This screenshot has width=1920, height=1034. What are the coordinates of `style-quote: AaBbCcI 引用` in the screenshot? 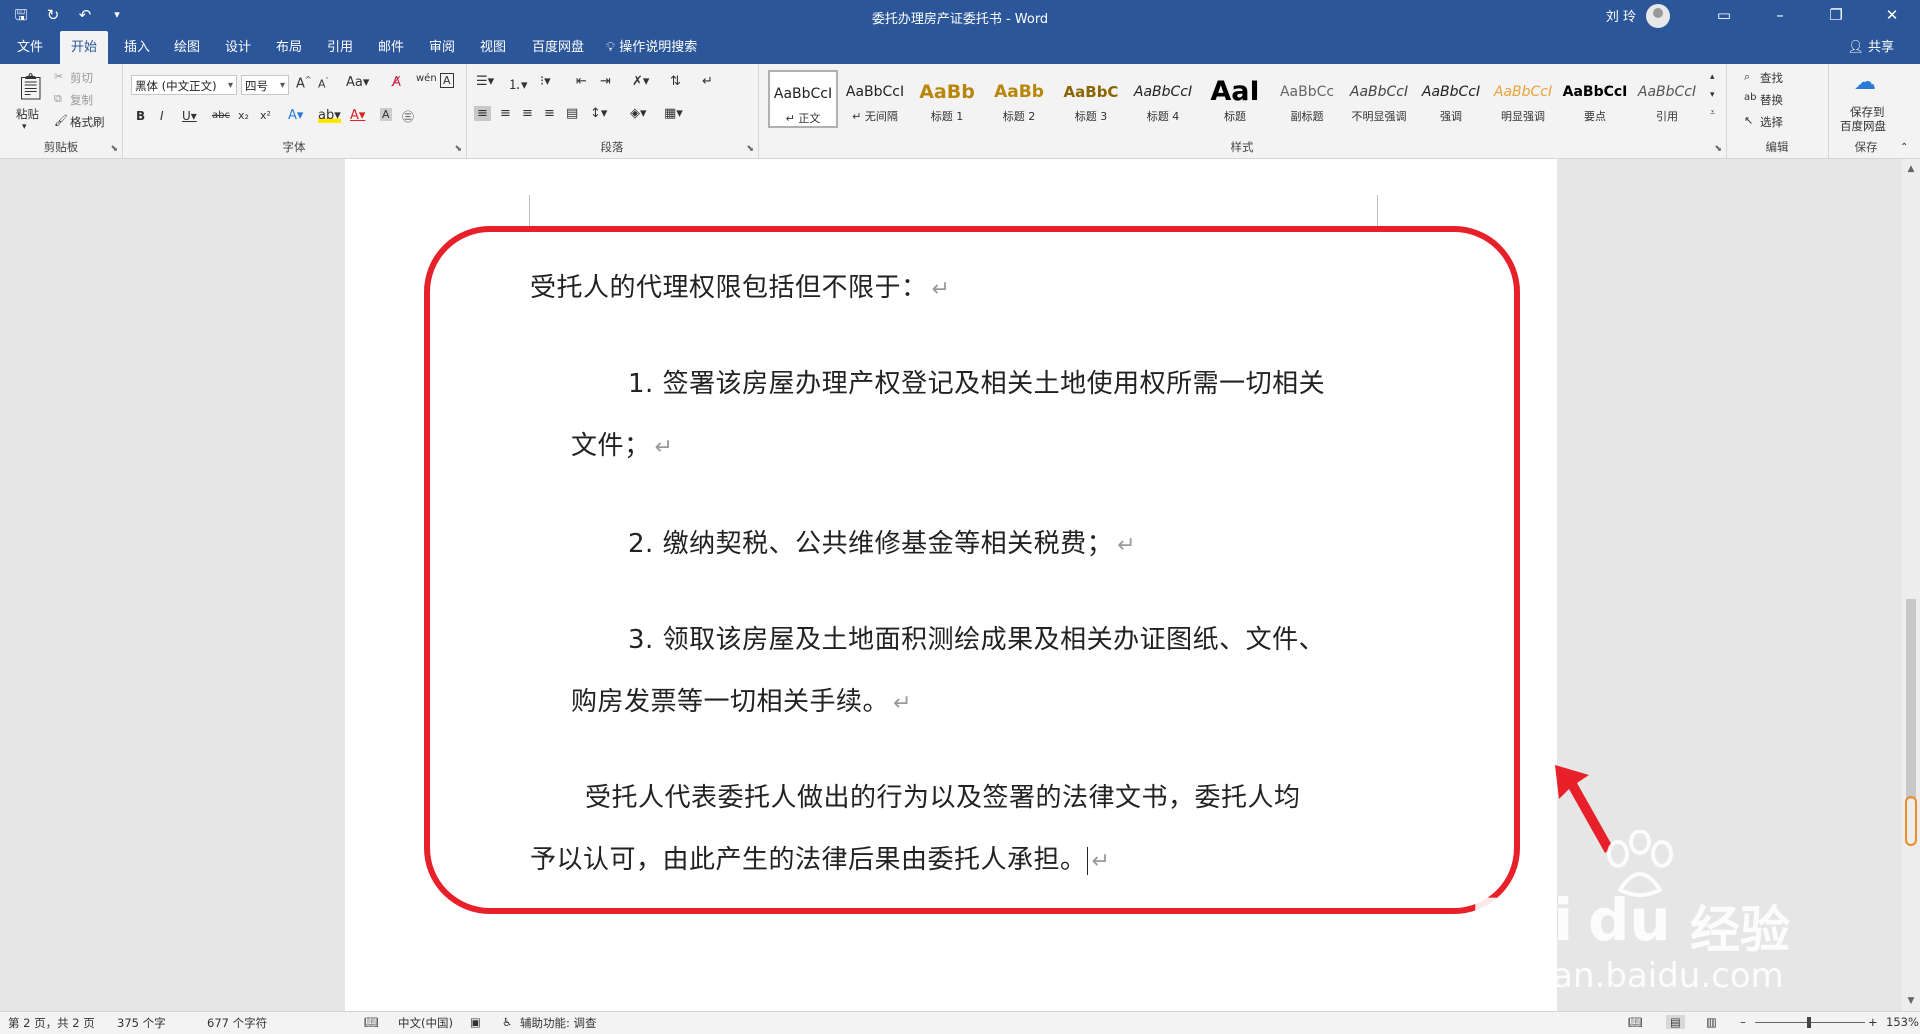 It's located at (1667, 99).